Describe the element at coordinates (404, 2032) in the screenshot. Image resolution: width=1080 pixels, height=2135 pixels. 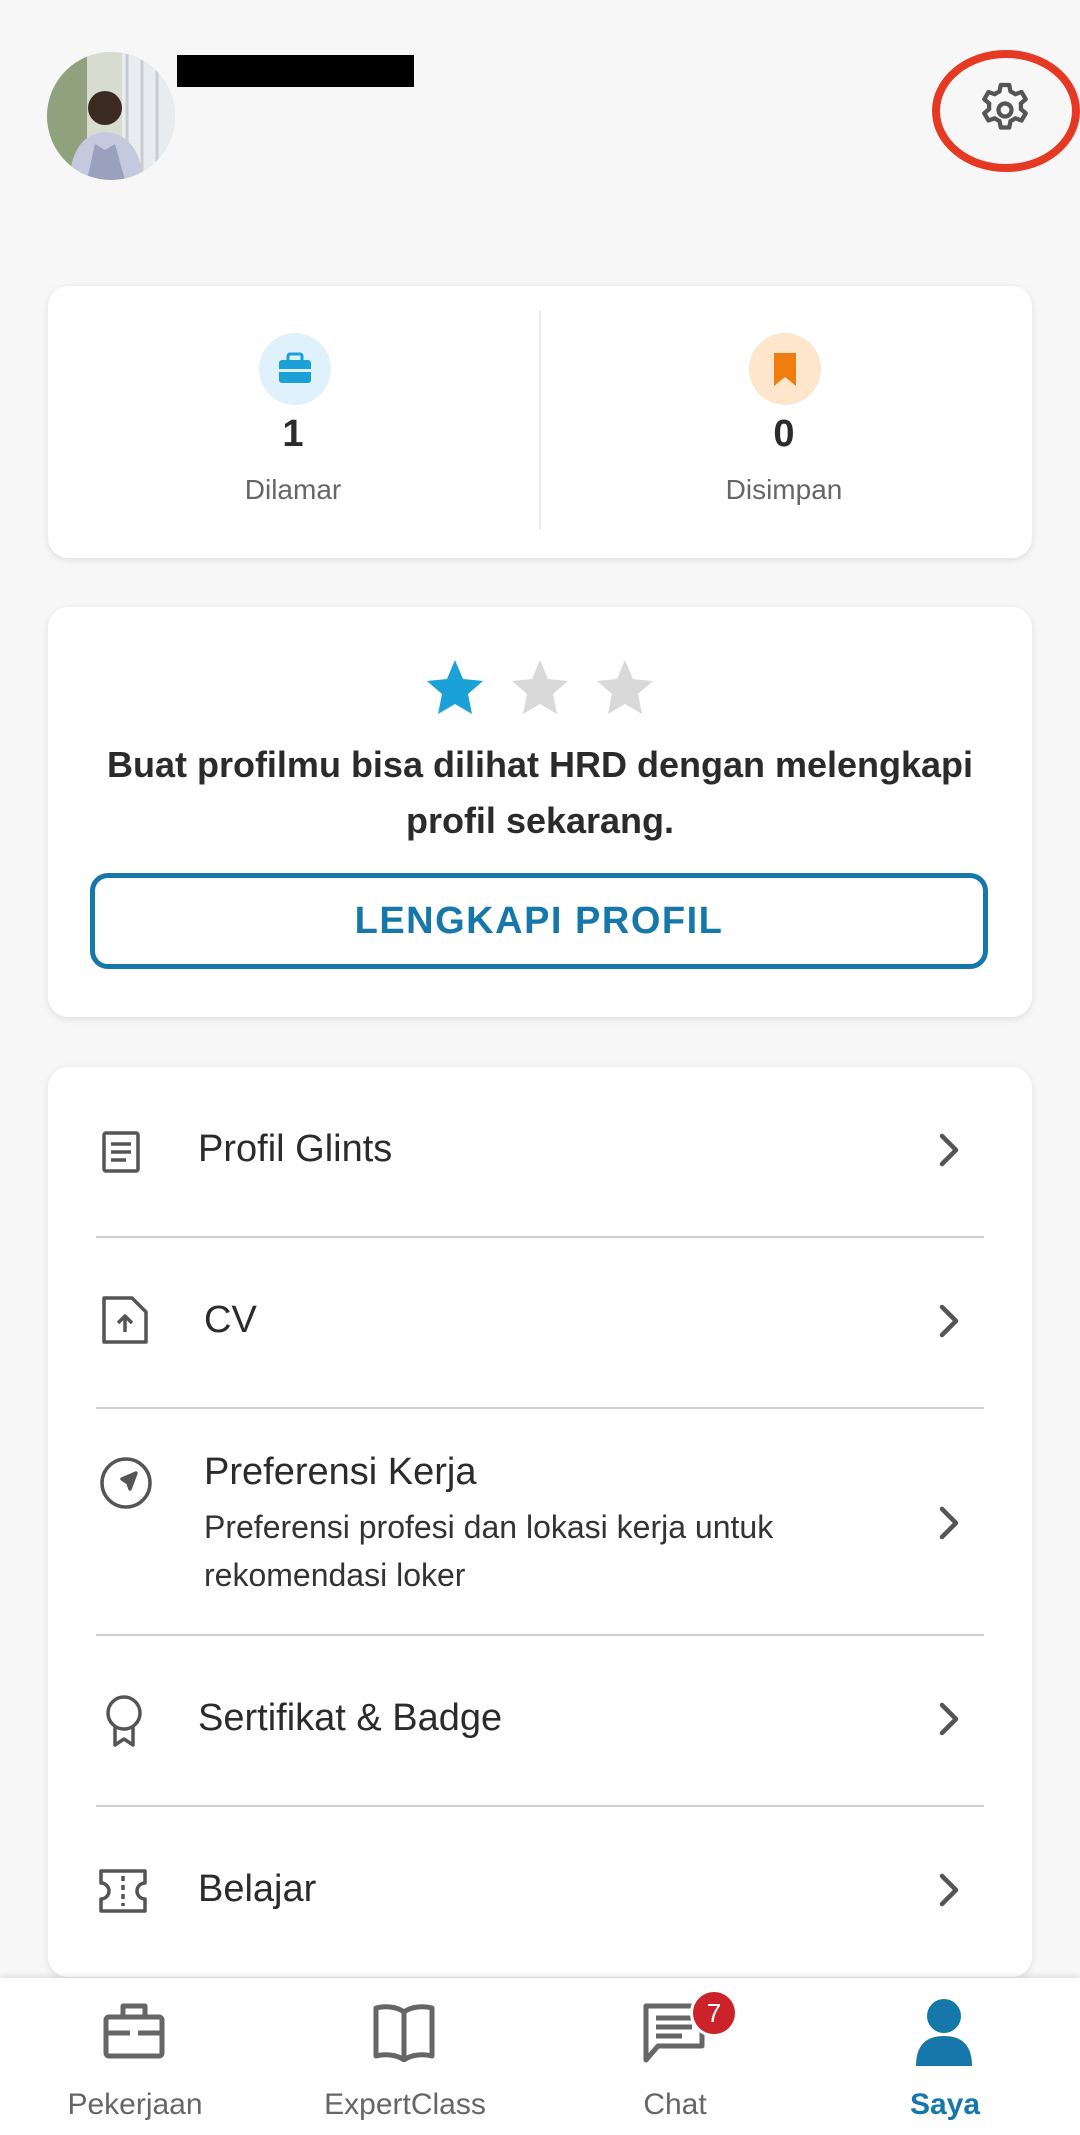
I see `book-icon` at that location.